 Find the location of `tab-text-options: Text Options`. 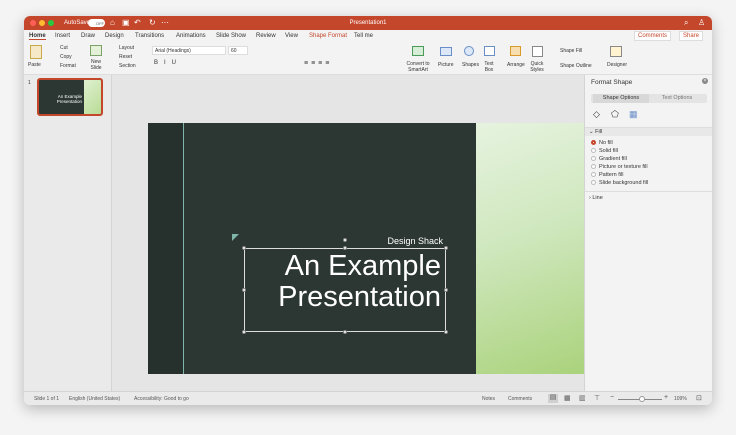

tab-text-options: Text Options is located at coordinates (677, 98).